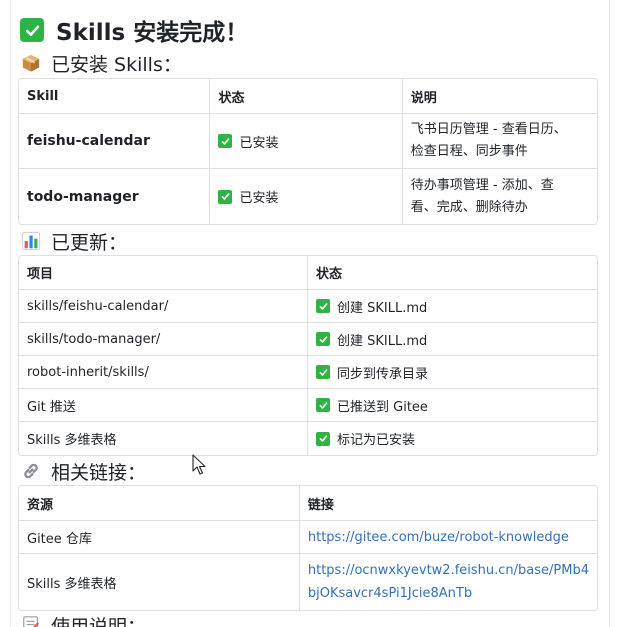 This screenshot has width=631, height=627. I want to click on left-divider, so click(10, 313).